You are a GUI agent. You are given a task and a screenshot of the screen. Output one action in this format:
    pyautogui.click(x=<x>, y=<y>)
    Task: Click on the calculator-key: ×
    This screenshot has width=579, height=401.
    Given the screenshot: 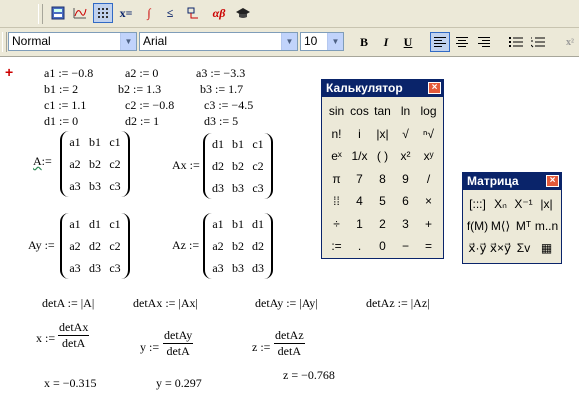 What is the action you would take?
    pyautogui.click(x=428, y=201)
    